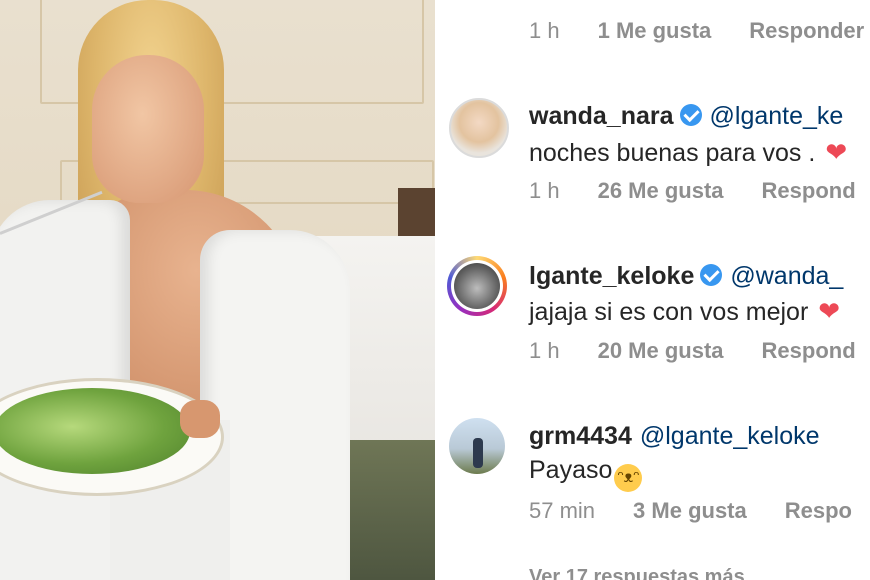  Describe the element at coordinates (601, 116) in the screenshot. I see `username: wanda_nara` at that location.